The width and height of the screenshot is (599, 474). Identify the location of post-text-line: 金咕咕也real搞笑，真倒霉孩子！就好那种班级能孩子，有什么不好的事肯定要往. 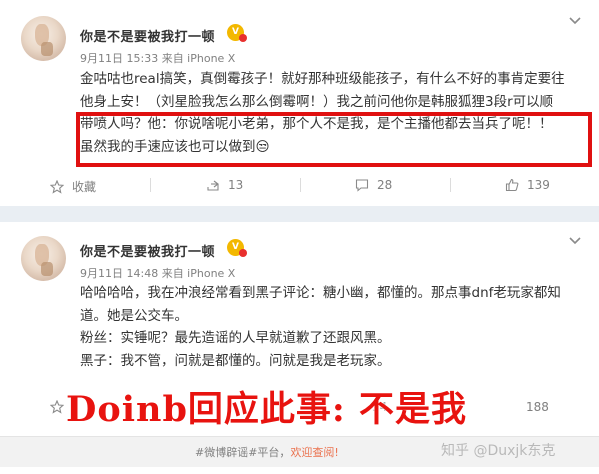
(322, 79).